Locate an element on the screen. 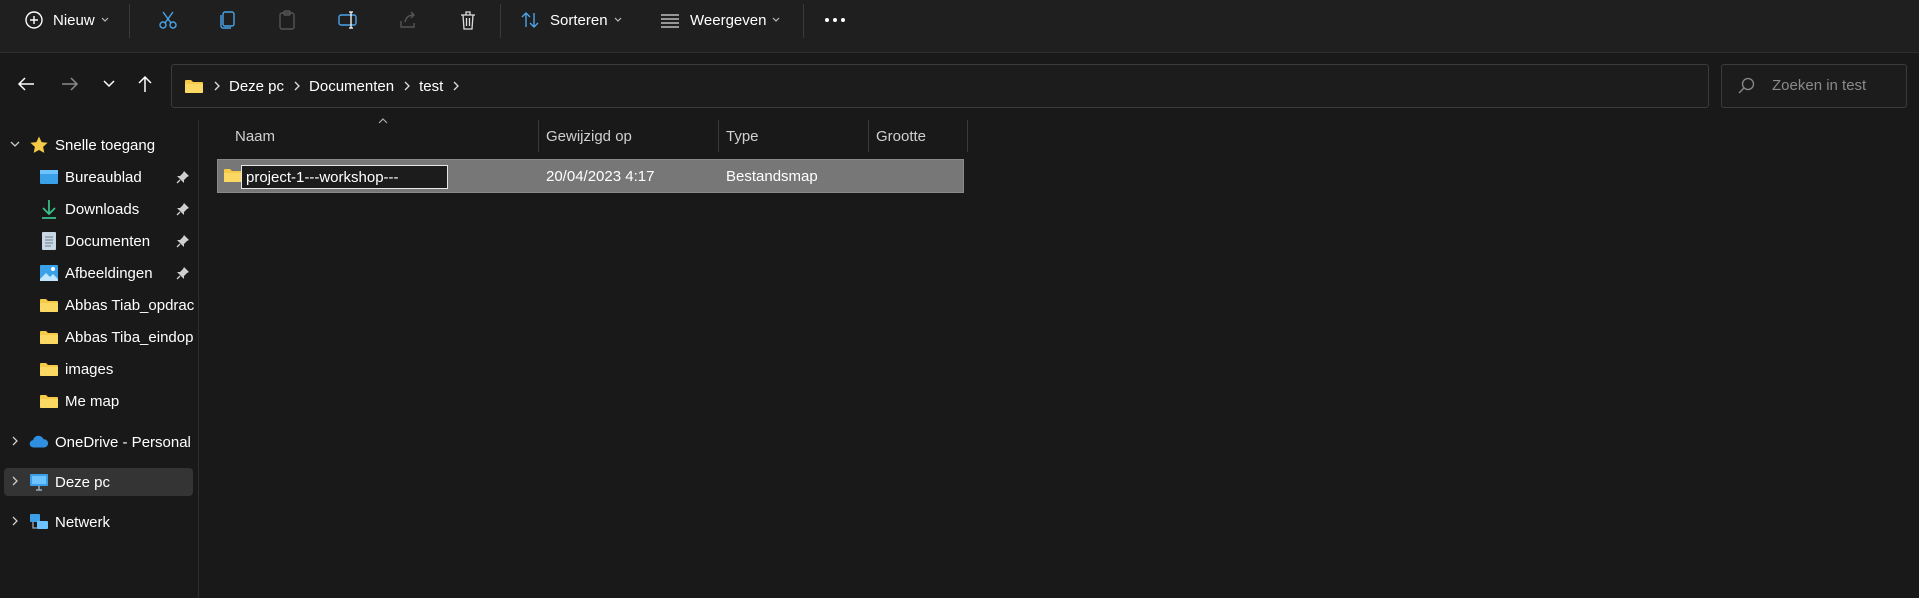  computer-icon is located at coordinates (39, 482).